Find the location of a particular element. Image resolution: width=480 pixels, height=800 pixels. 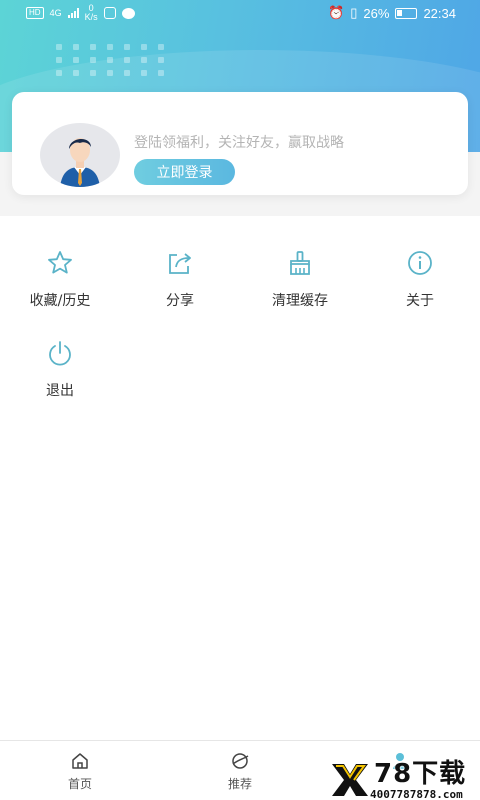

menu-item-label: 清理缓存 is located at coordinates (300, 301).